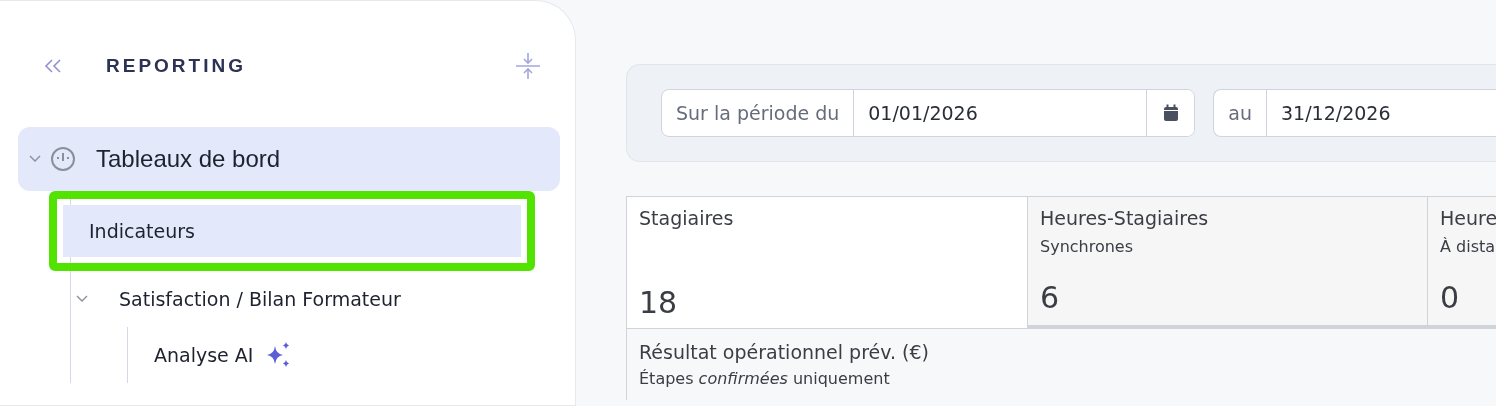 The image size is (1496, 406). Describe the element at coordinates (1227, 263) in the screenshot. I see `stat-card: Heures-Stagiaires Synchrones 6` at that location.